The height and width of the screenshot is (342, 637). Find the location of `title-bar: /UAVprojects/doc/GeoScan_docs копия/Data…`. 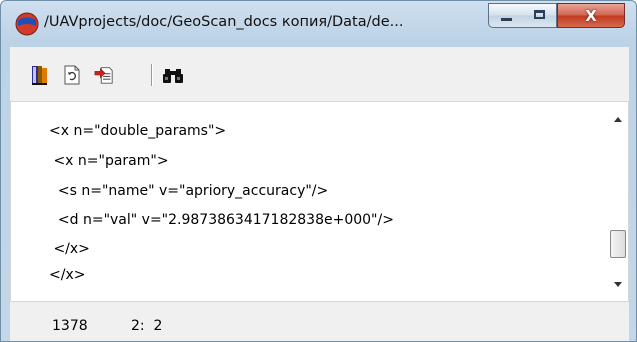

title-bar: /UAVprojects/doc/GeoScan_docs копия/Data… is located at coordinates (318, 24).